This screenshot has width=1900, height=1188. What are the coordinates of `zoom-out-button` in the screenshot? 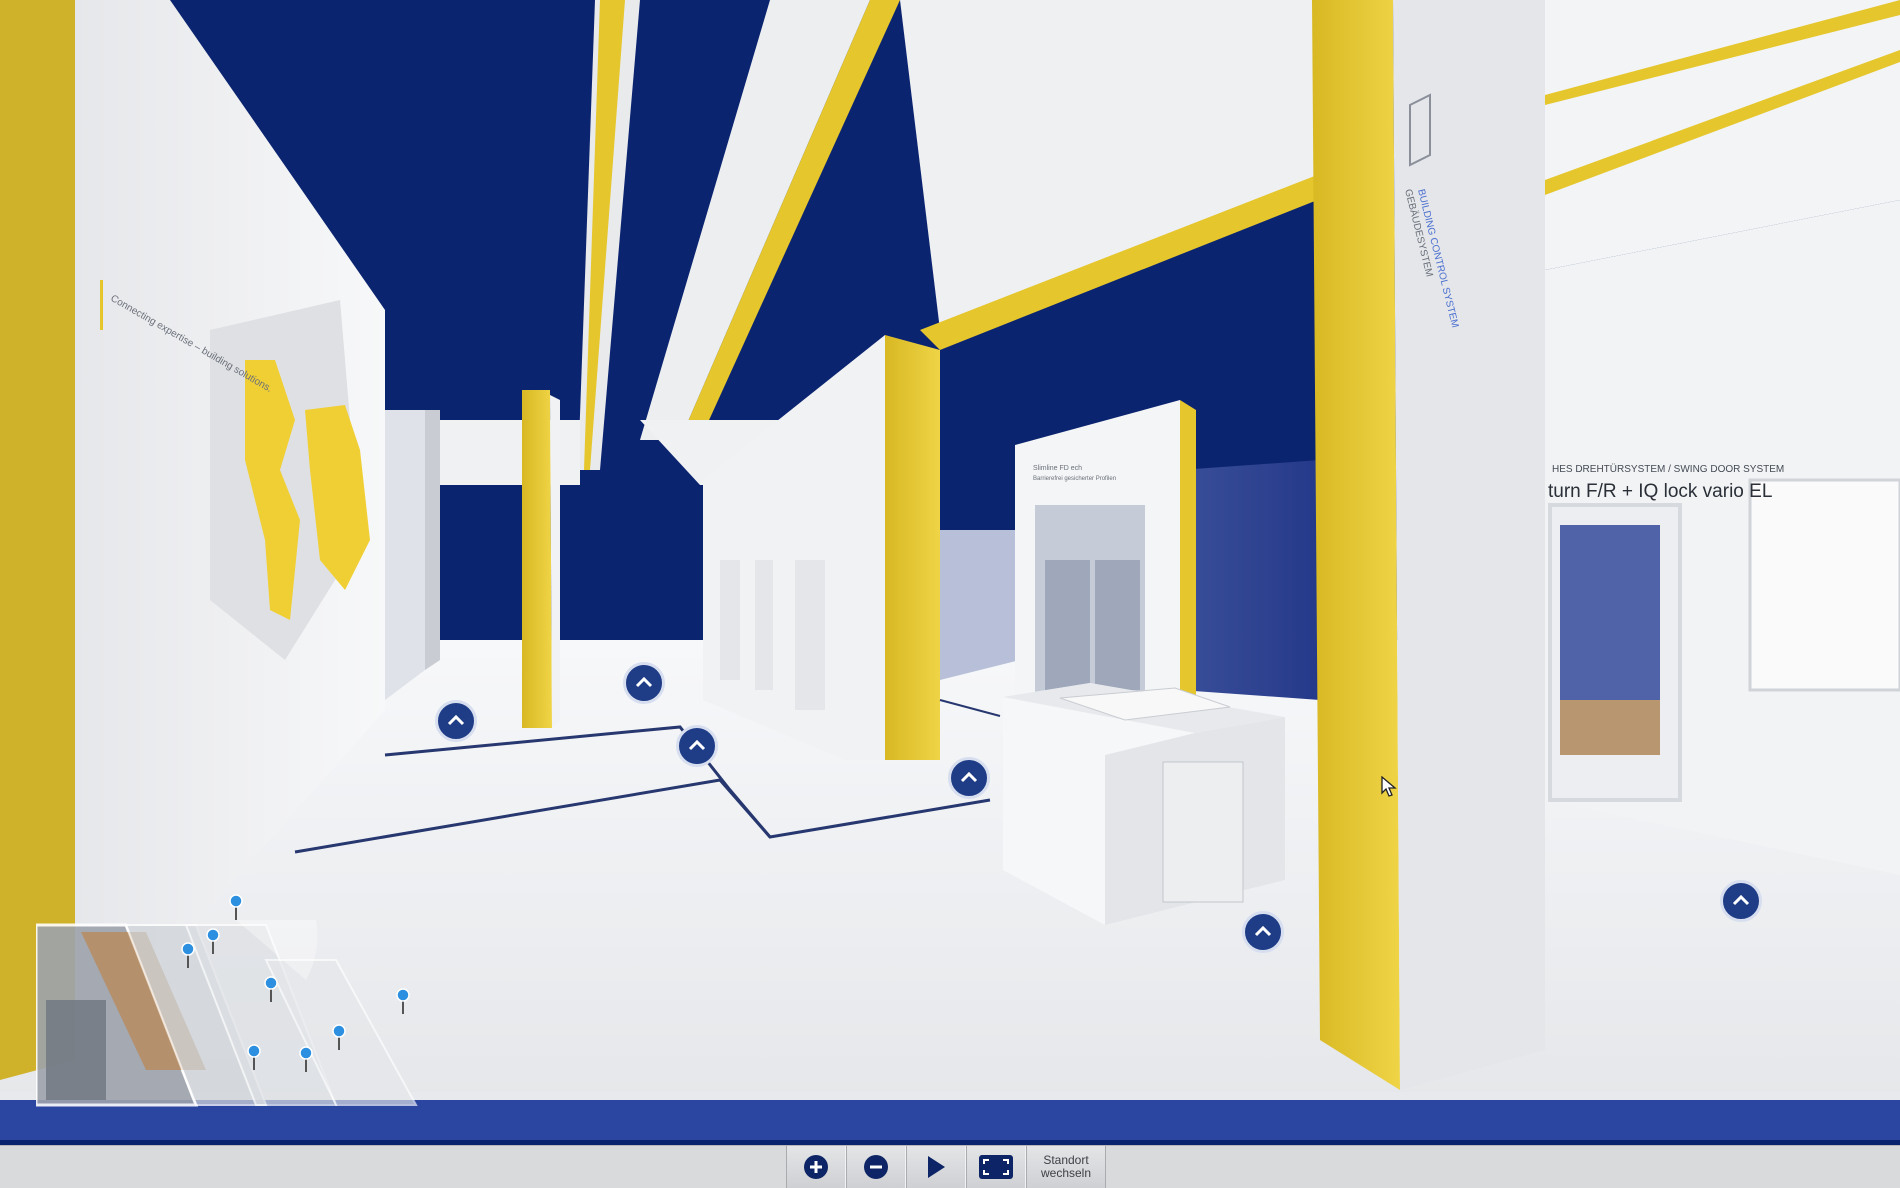 It's located at (876, 1167).